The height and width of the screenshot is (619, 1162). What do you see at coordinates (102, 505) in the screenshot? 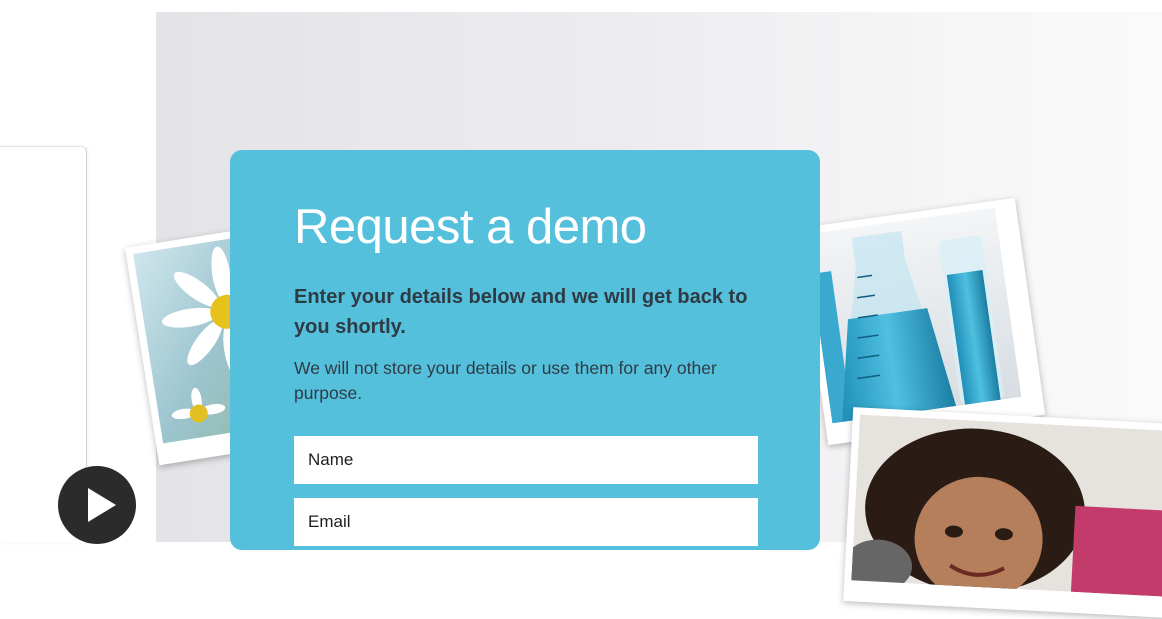
I see `play-icon` at bounding box center [102, 505].